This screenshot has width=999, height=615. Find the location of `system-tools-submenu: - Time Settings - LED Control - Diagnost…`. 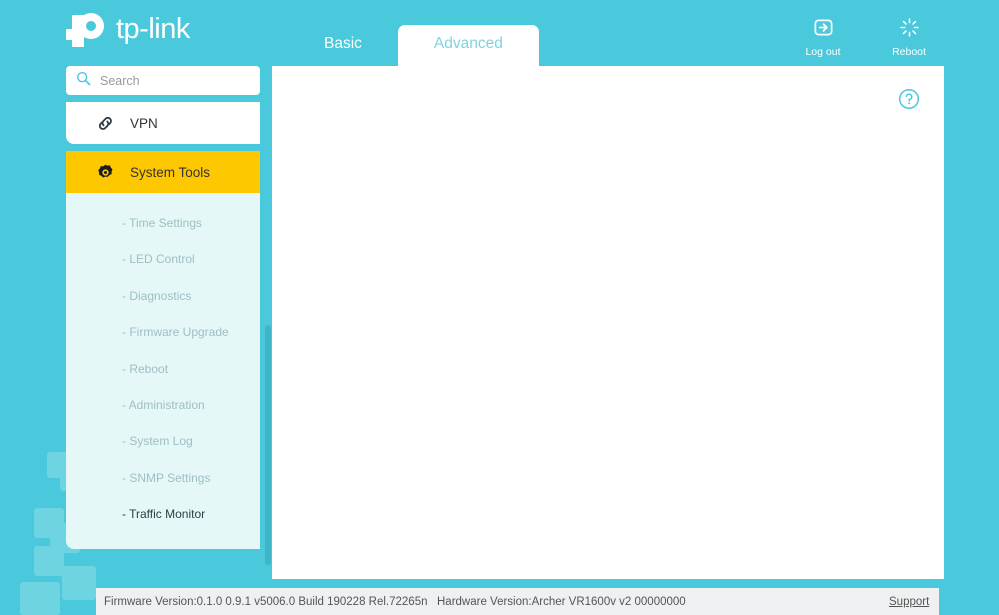

system-tools-submenu: - Time Settings - LED Control - Diagnost… is located at coordinates (163, 371).